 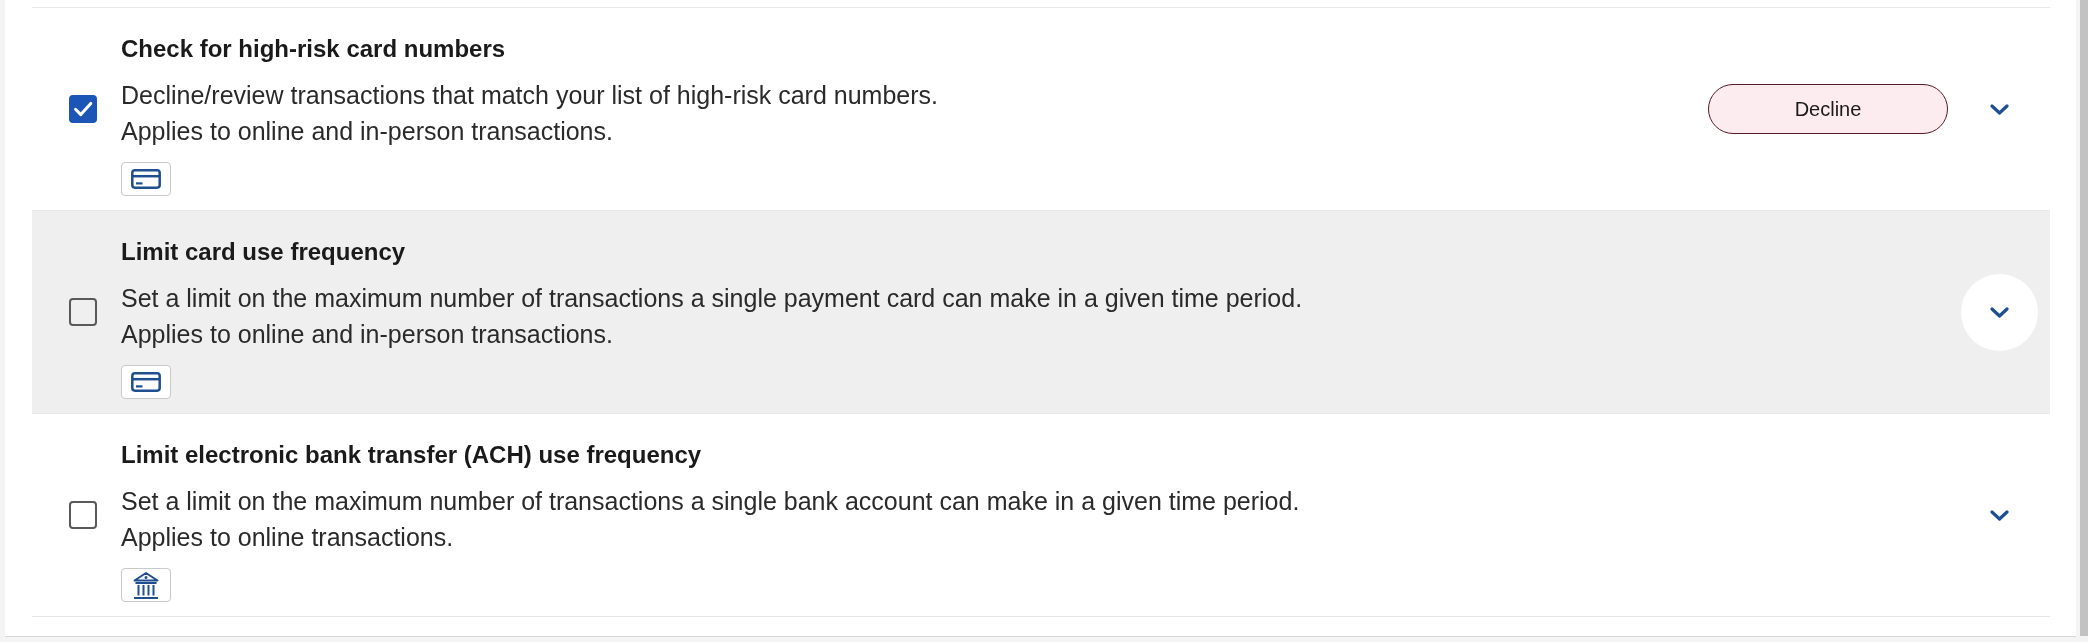 I want to click on rule-description: Set a limit on the maximum number of transactions a single payment card can make in a given time period., so click(x=712, y=298).